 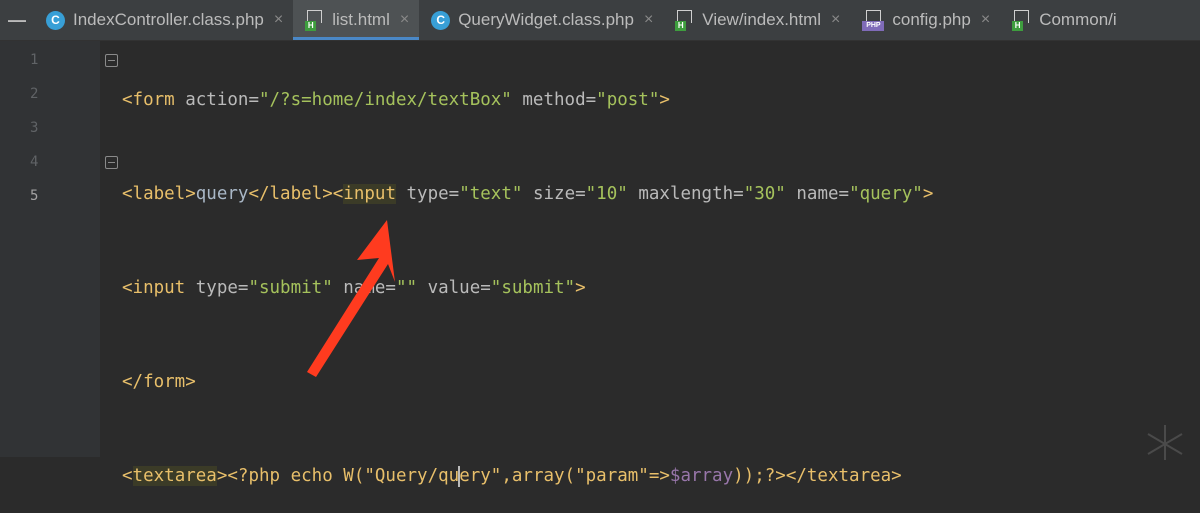 I want to click on tab-label: View/index.html, so click(x=762, y=19).